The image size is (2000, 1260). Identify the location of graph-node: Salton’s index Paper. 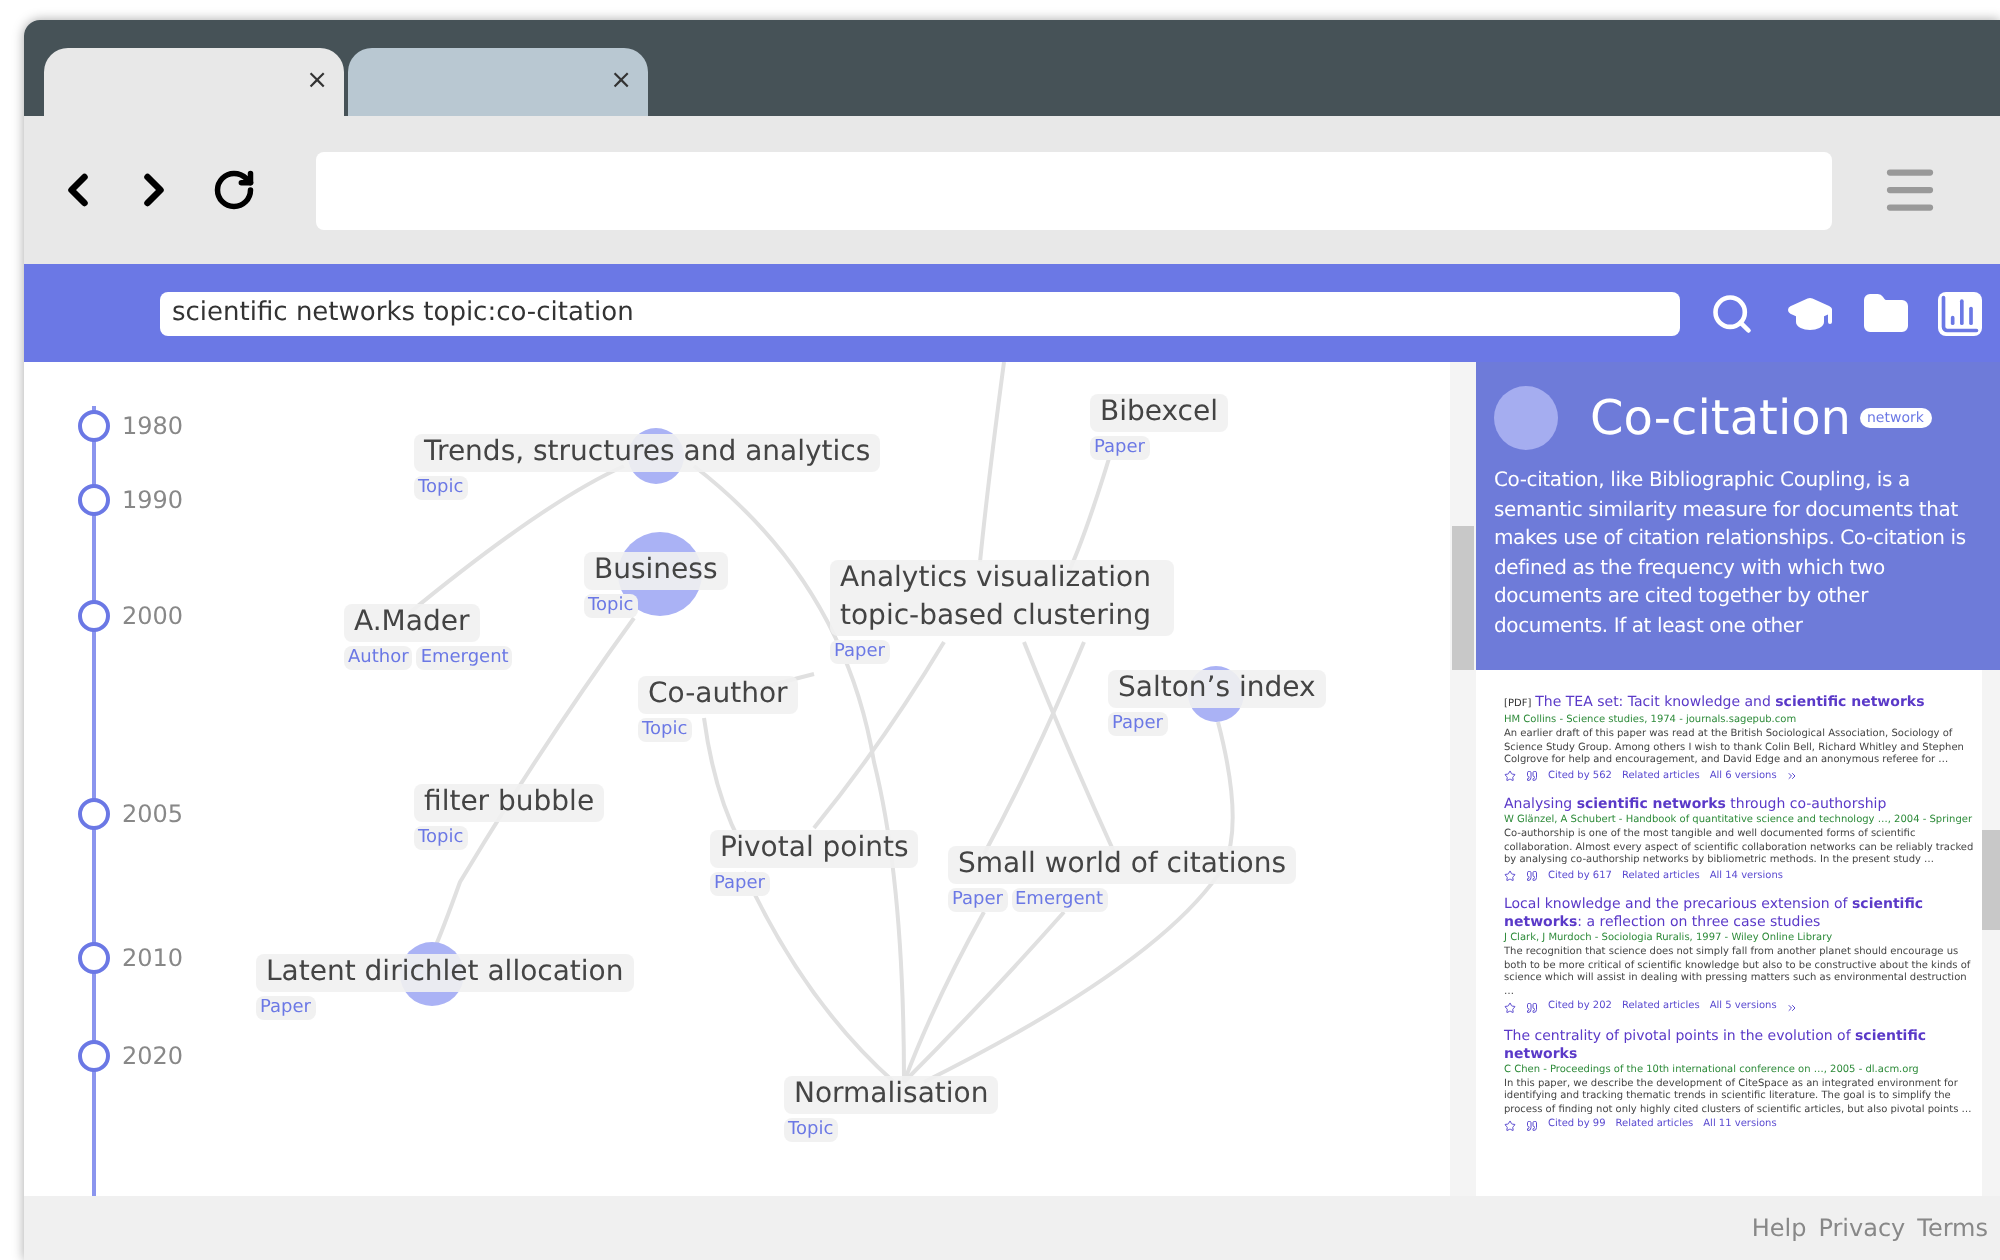
(1217, 701).